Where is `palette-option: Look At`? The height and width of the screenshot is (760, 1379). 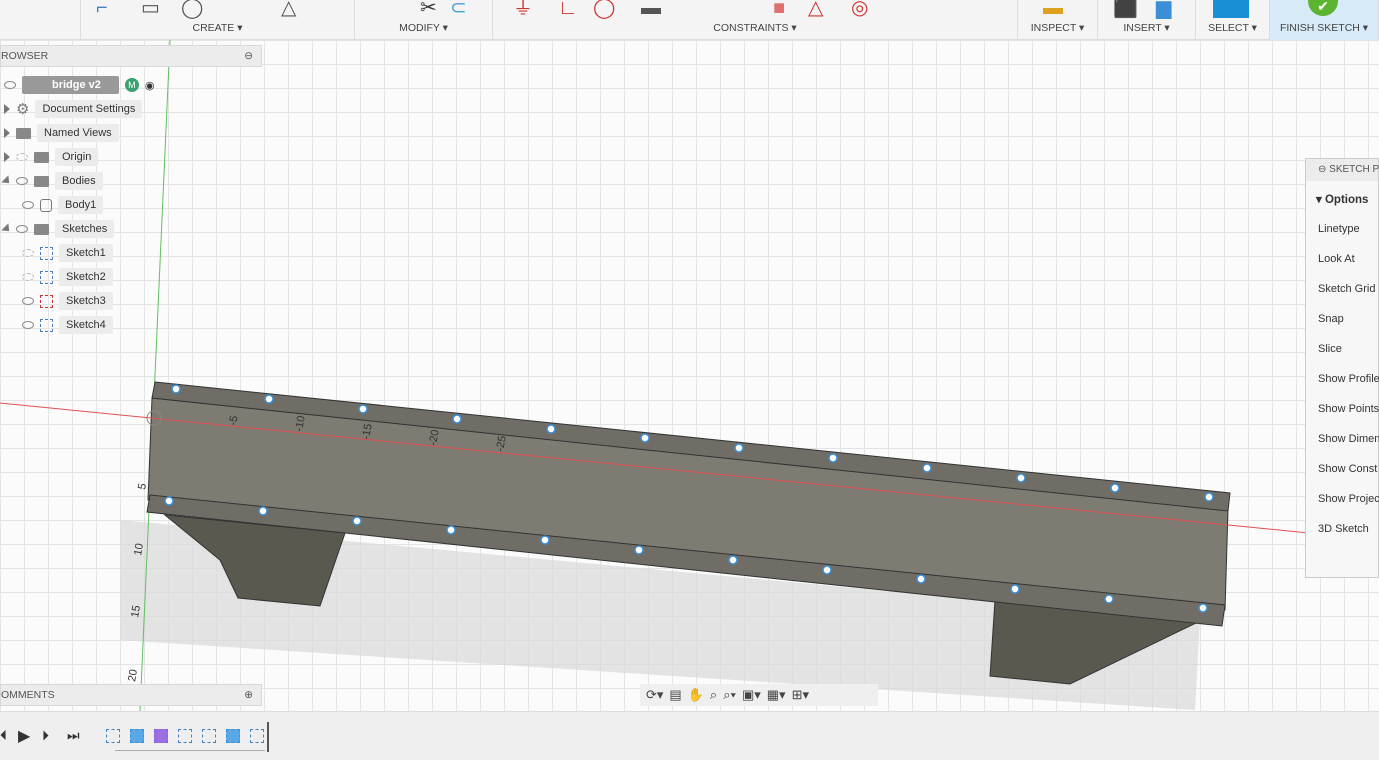
palette-option: Look At is located at coordinates (1336, 259).